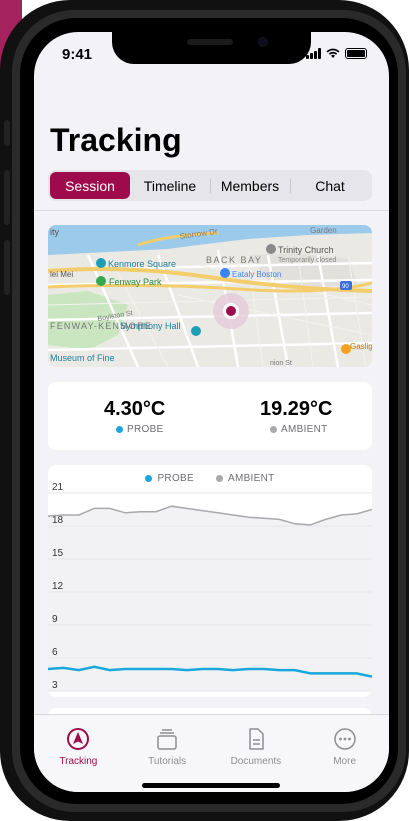 Image resolution: width=409 pixels, height=821 pixels. What do you see at coordinates (344, 739) in the screenshot?
I see `ellipsis-circle-icon` at bounding box center [344, 739].